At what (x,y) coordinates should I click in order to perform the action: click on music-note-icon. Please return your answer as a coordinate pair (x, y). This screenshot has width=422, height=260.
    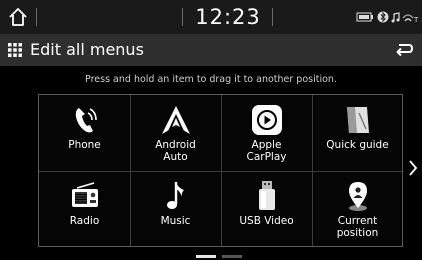
    Looking at the image, I should click on (175, 195).